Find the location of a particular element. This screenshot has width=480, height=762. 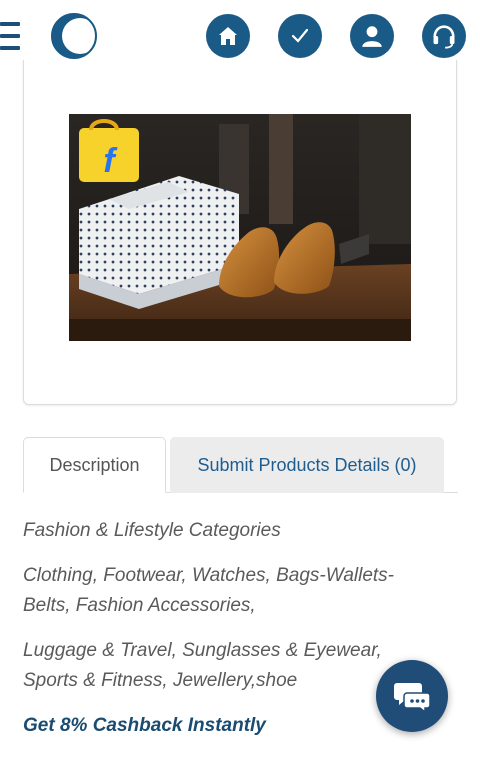

support-button is located at coordinates (444, 36).